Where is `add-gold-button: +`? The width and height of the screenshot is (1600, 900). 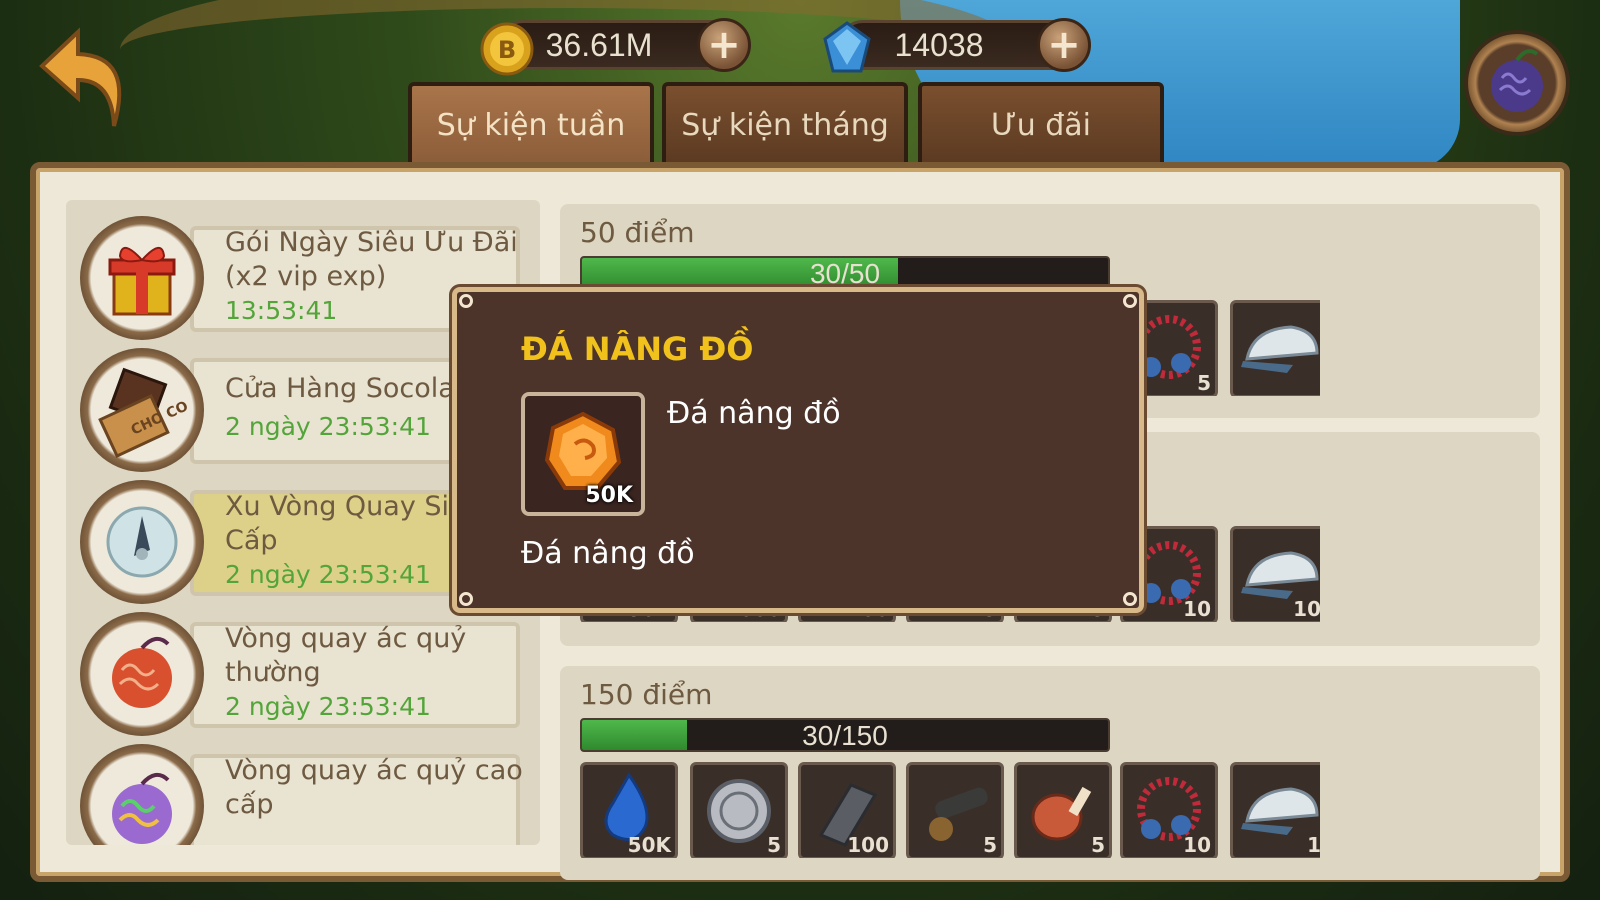 add-gold-button: + is located at coordinates (724, 45).